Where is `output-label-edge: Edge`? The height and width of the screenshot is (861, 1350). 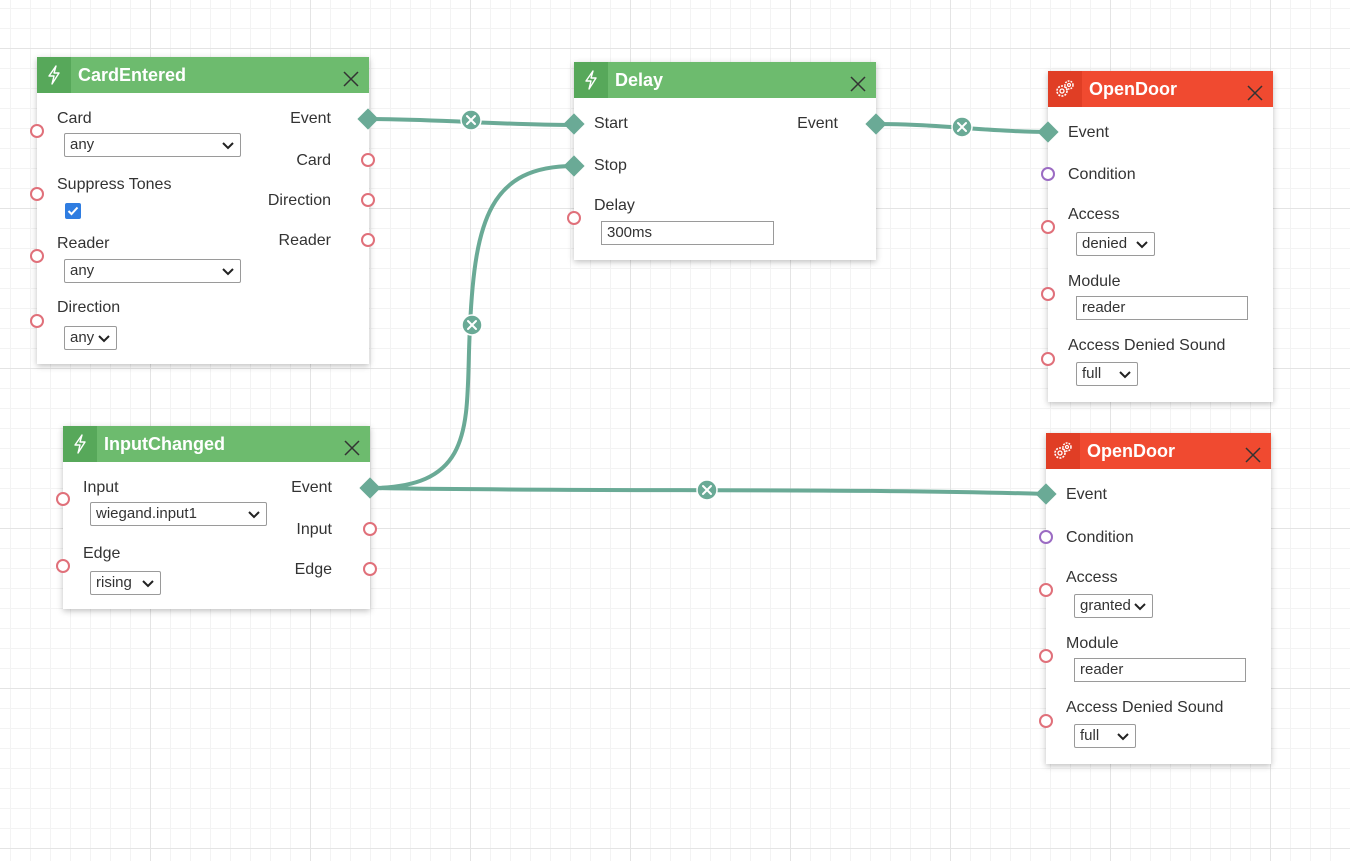 output-label-edge: Edge is located at coordinates (313, 569).